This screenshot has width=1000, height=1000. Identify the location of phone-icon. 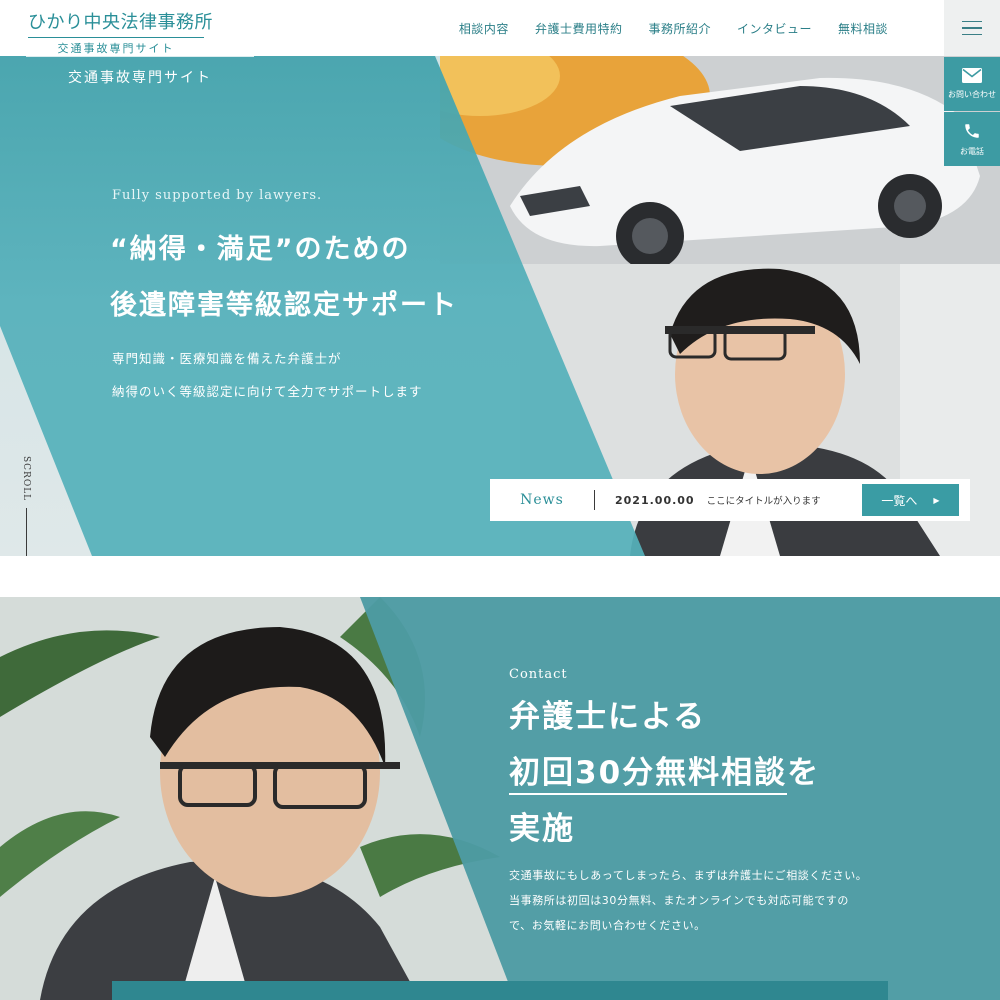
(972, 130).